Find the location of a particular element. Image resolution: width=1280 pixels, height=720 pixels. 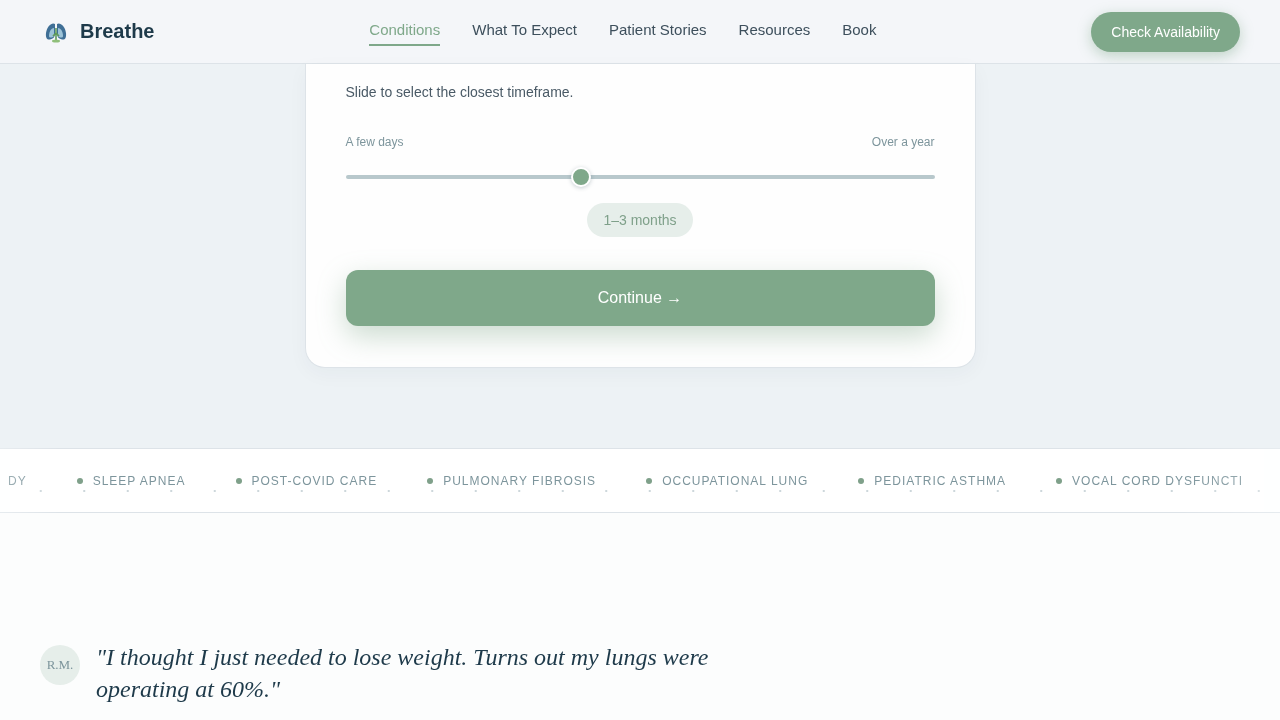

nav-link: Book is located at coordinates (859, 33).